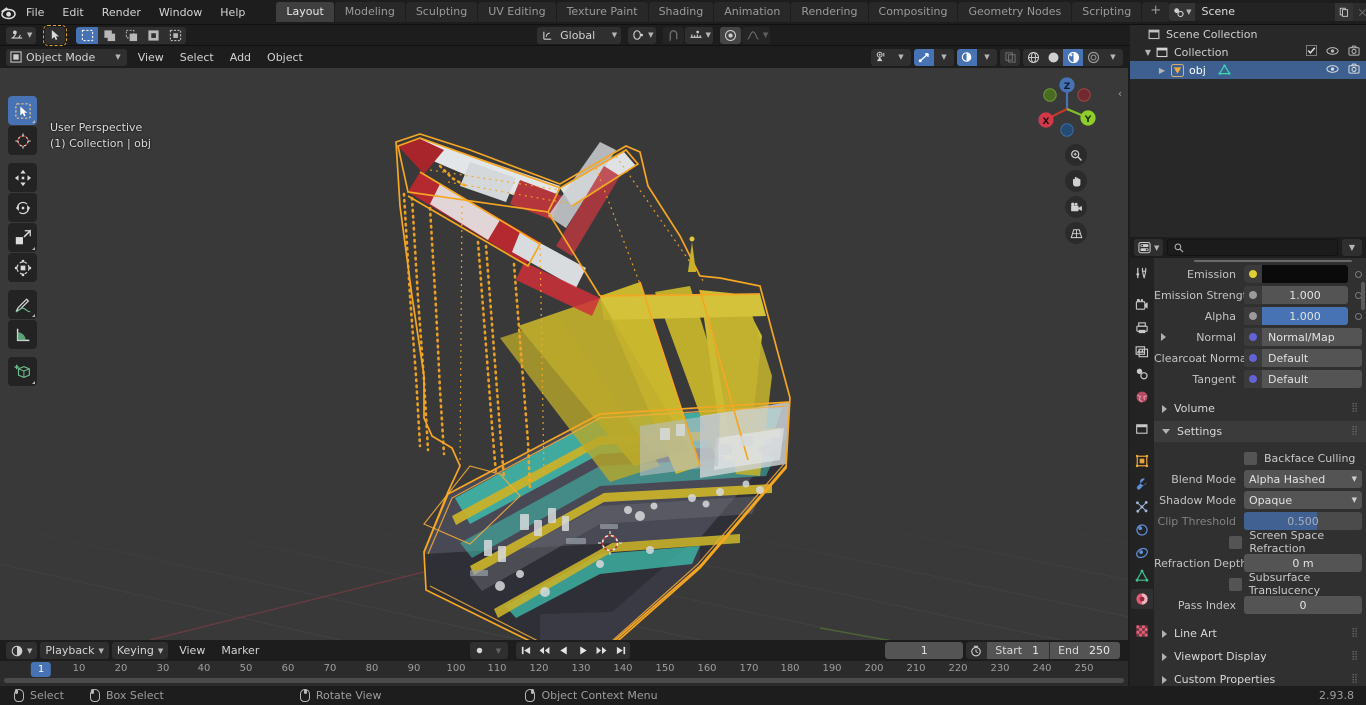 This screenshot has height=705, width=1366. Describe the element at coordinates (1303, 521) in the screenshot. I see `clip-threshold-slider: 0.500` at that location.